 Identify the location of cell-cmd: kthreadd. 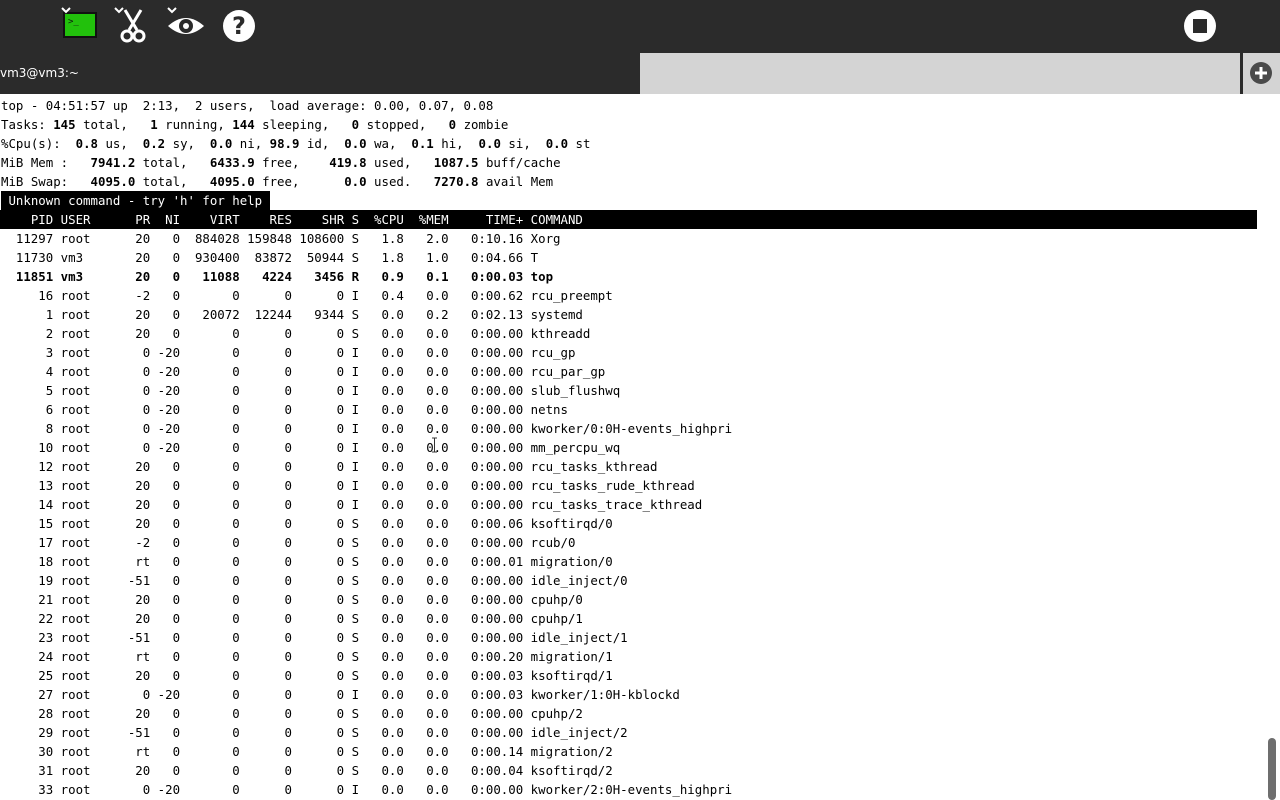
(560, 333).